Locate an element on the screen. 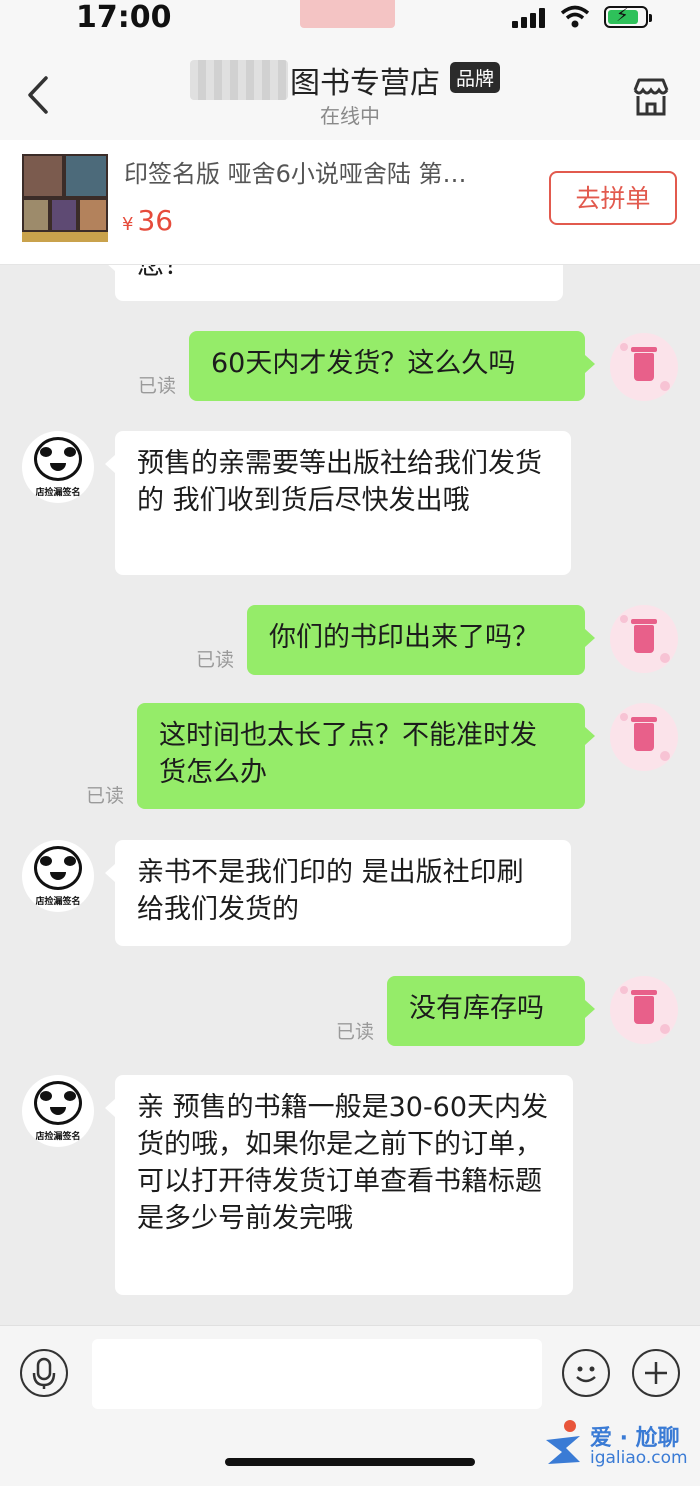 The width and height of the screenshot is (700, 1486). brand-badge: 品牌 is located at coordinates (475, 77).